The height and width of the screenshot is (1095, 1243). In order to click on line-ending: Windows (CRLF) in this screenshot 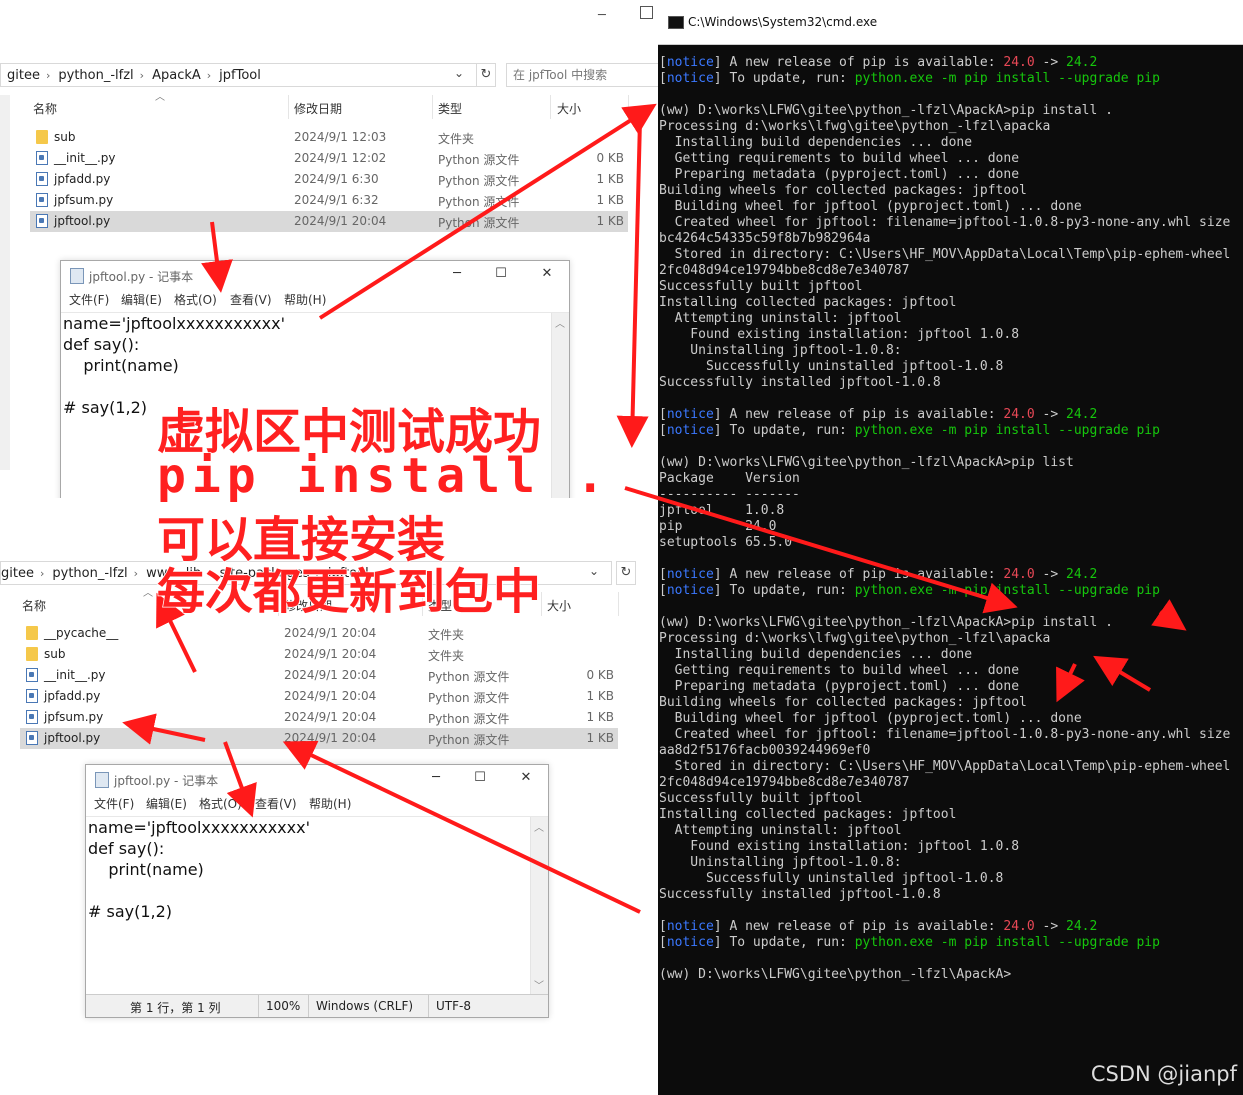, I will do `click(365, 1006)`.